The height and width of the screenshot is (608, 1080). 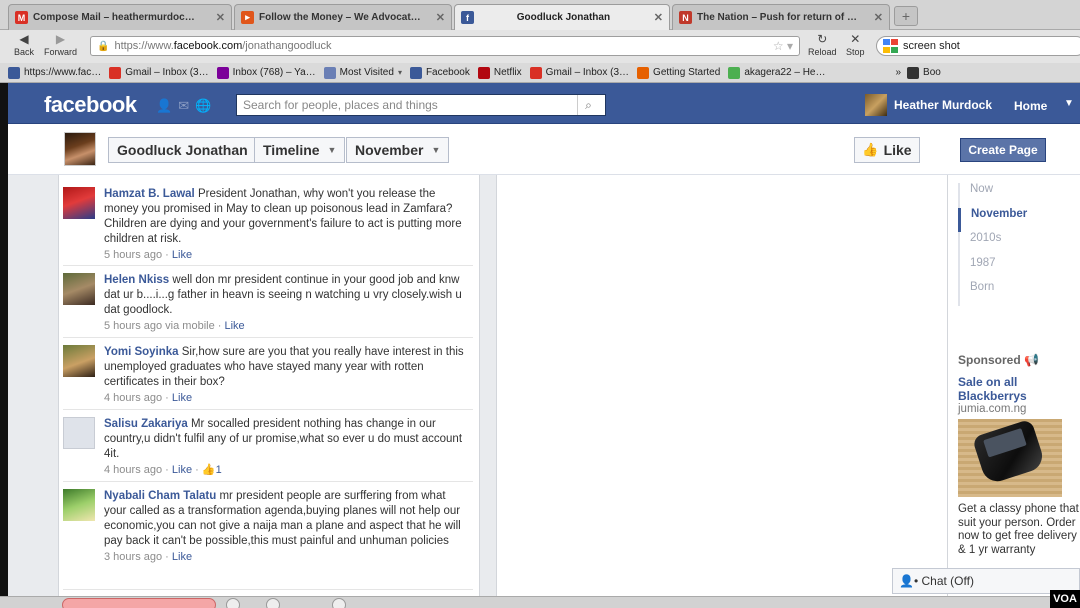 I want to click on month-selector: November ▼, so click(x=398, y=150).